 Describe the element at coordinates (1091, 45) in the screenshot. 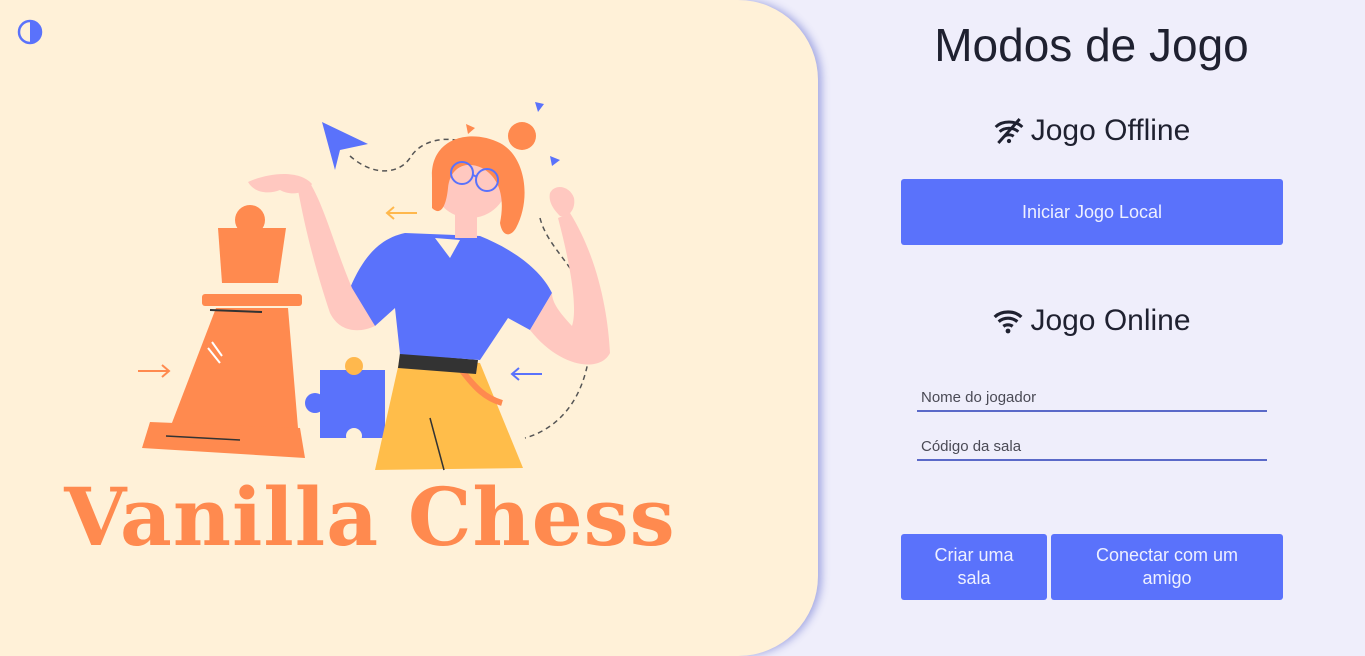

I see `page-title: Modos de Jogo` at that location.